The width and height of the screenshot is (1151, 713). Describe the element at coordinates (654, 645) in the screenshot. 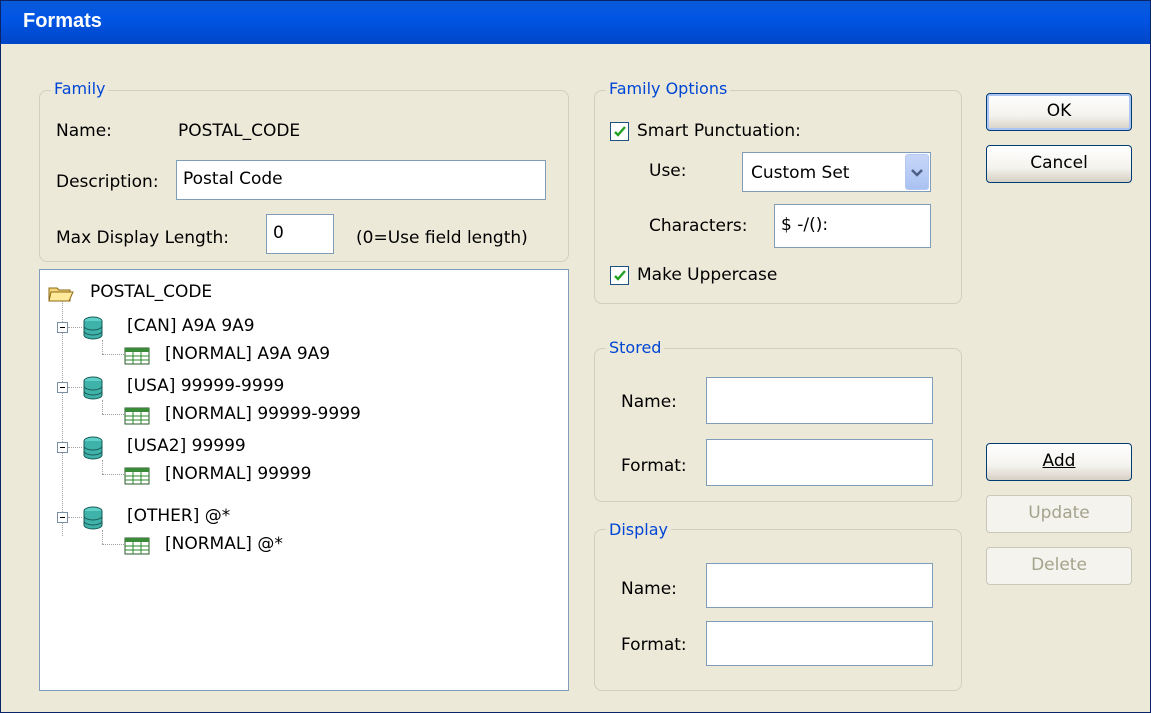

I see `display-format-label: Format:` at that location.